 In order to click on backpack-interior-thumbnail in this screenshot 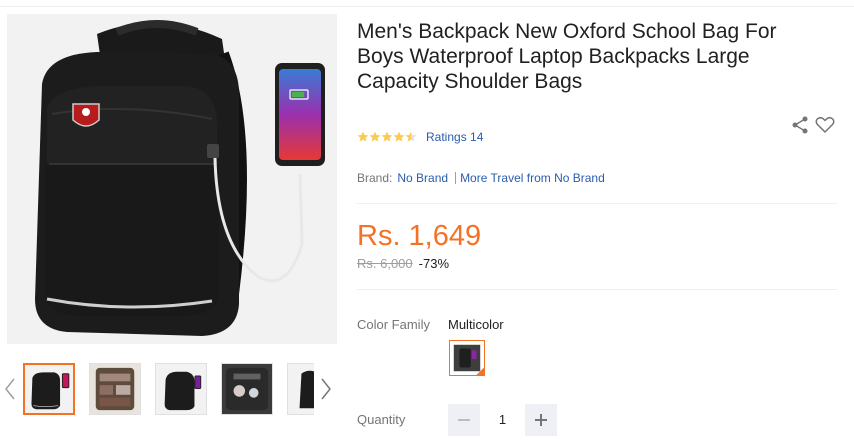, I will do `click(115, 389)`.